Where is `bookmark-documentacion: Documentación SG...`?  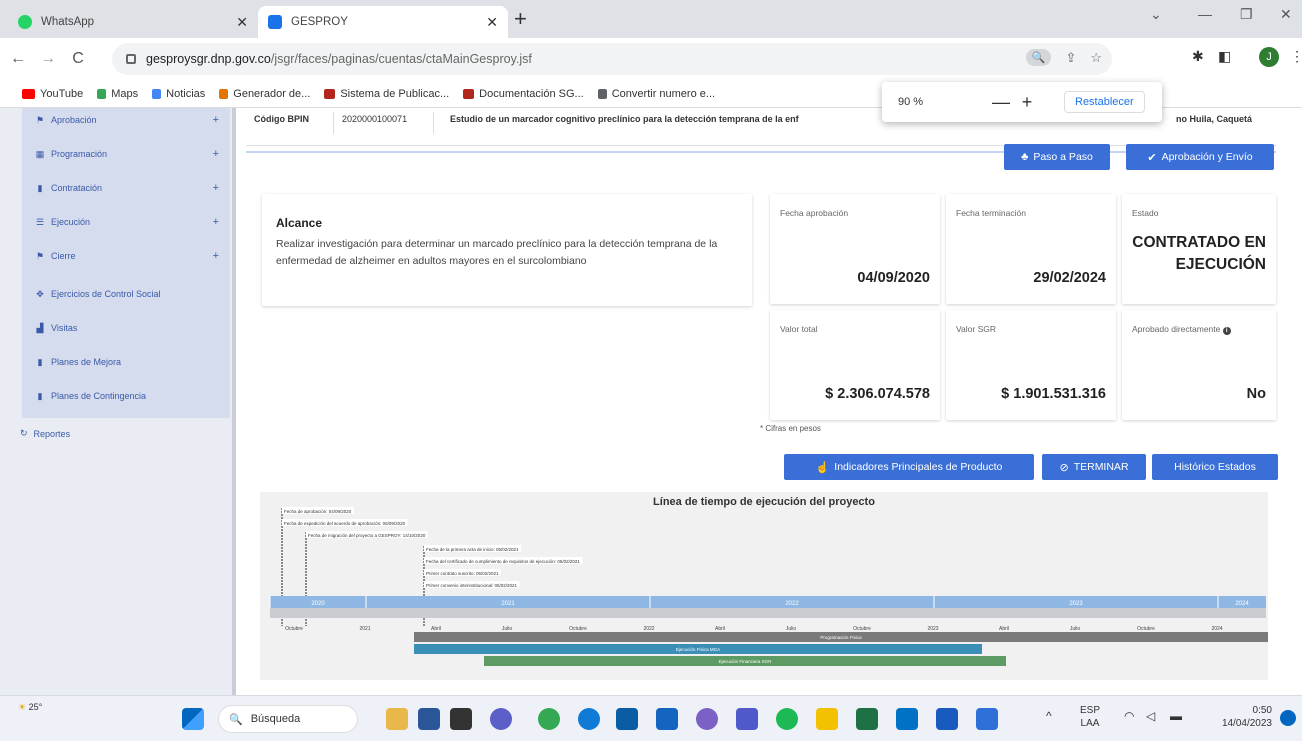
bookmark-documentacion: Documentación SG... is located at coordinates (523, 94).